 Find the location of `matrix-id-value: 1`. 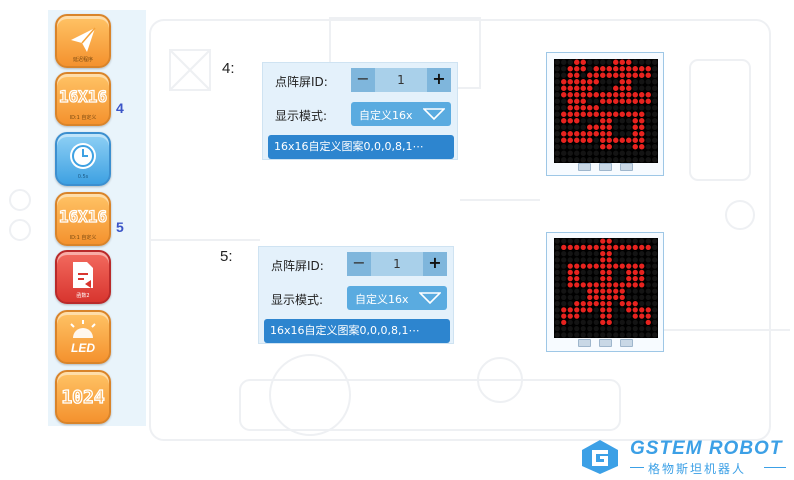

matrix-id-value: 1 is located at coordinates (401, 80).